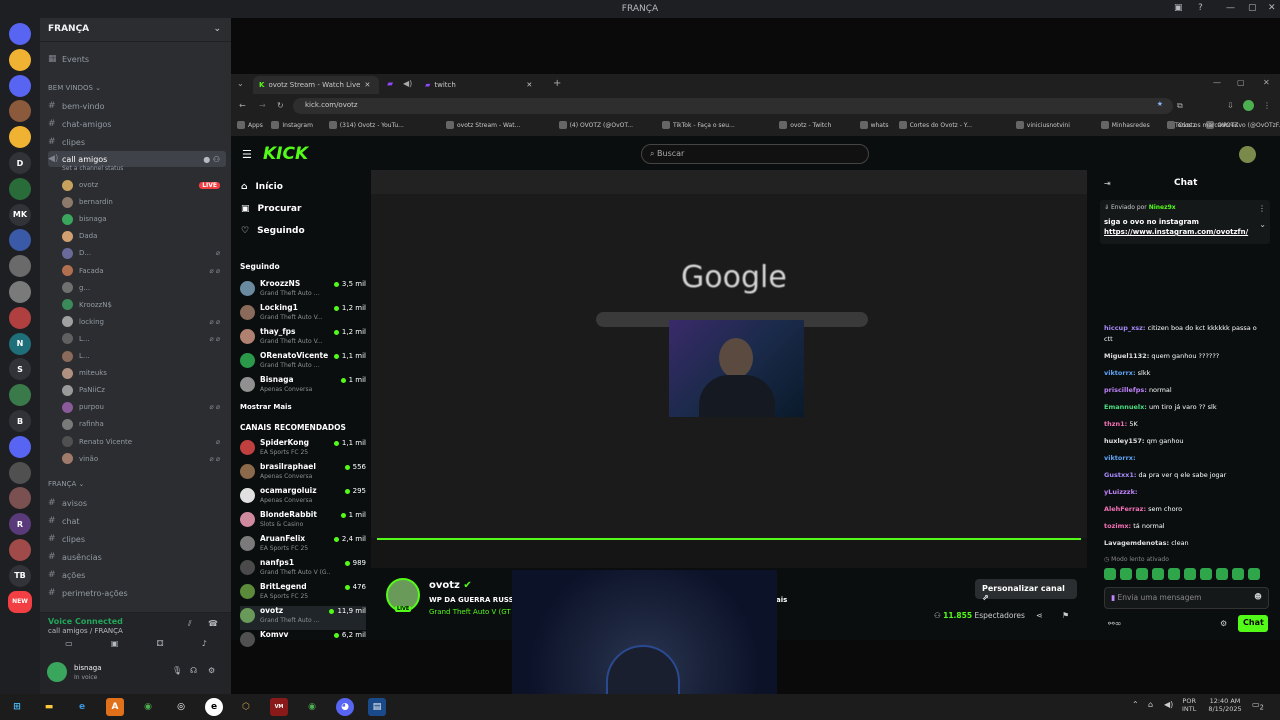  Describe the element at coordinates (303, 498) in the screenshot. I see `channel-row: ocamargoluiz Apenas Conversa 295` at that location.